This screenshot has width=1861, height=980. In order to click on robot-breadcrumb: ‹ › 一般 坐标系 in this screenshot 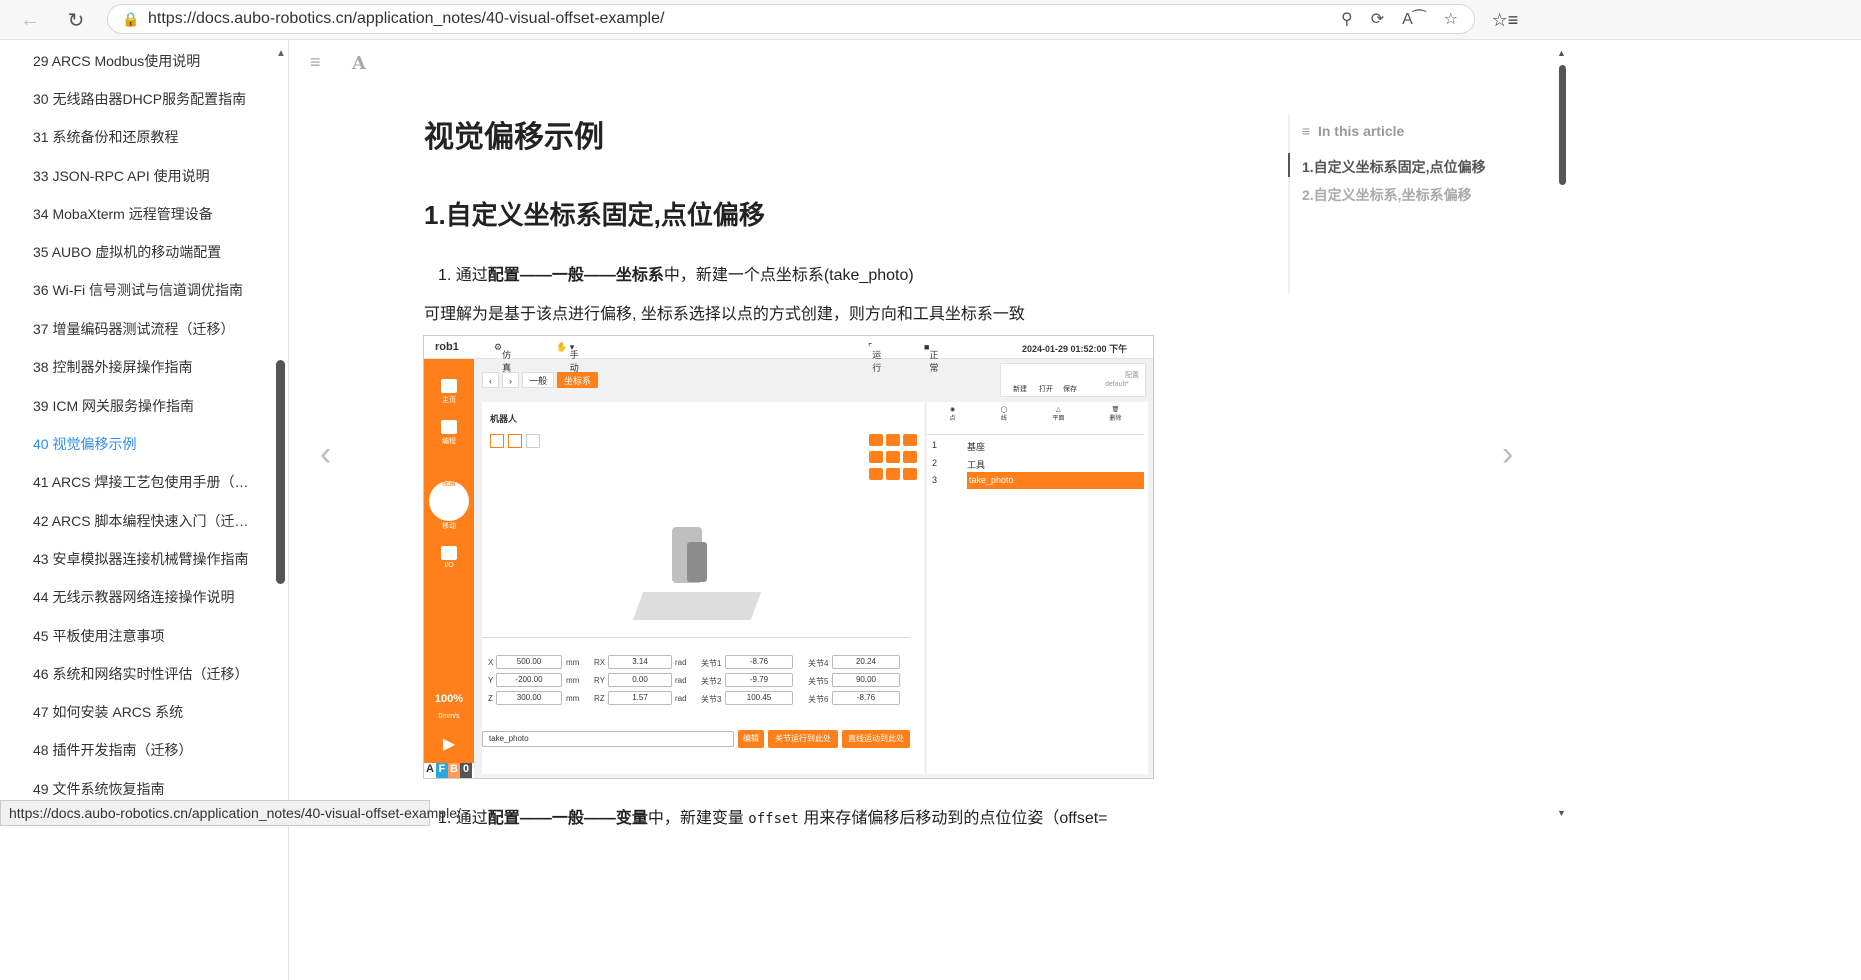, I will do `click(540, 380)`.